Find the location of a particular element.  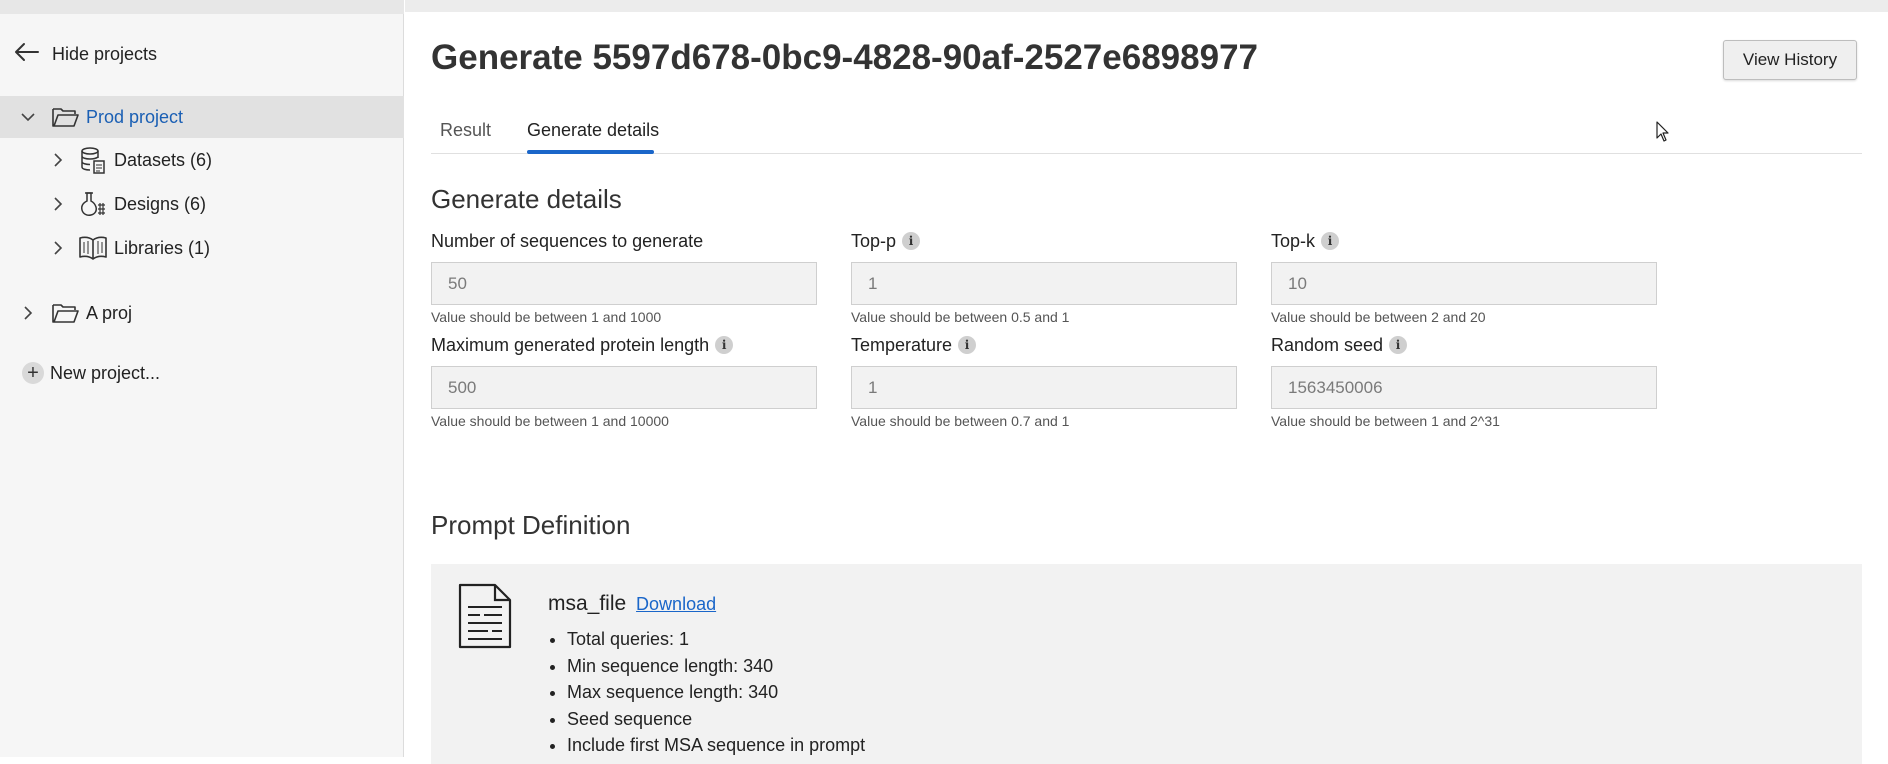

field-help-text: Value should be between 1 and 1000 is located at coordinates (546, 317).